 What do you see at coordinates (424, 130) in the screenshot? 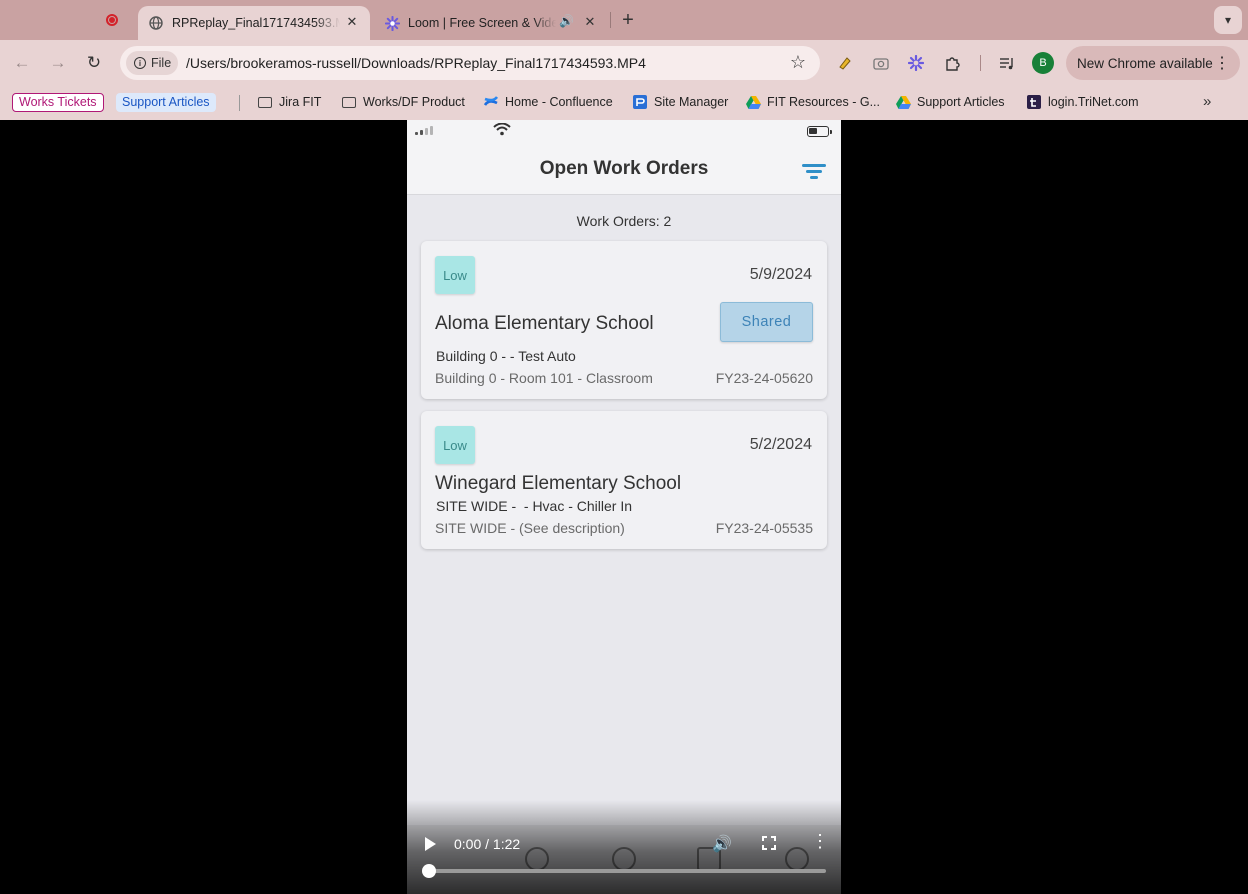
I see `signal-icon` at bounding box center [424, 130].